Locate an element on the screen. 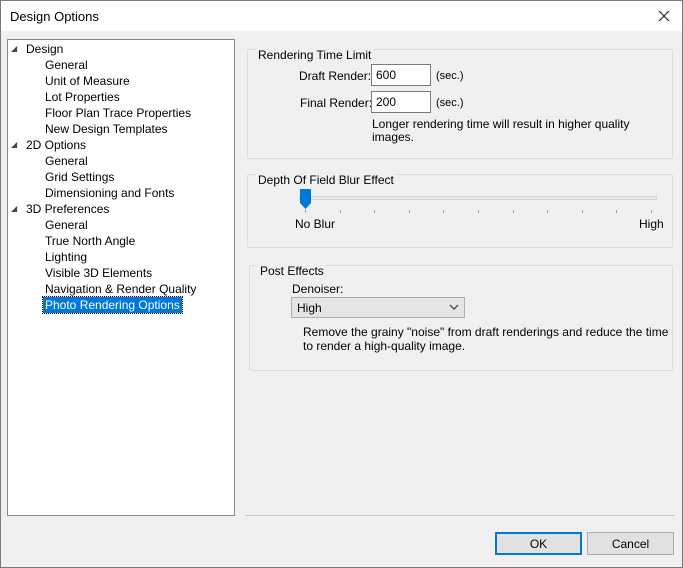  blur-slider-track is located at coordinates (478, 198).